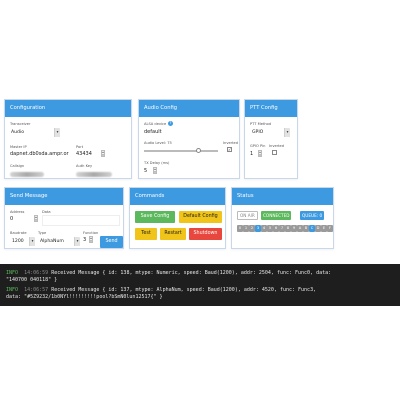 The height and width of the screenshot is (400, 400). I want to click on status-title: Status, so click(282, 196).